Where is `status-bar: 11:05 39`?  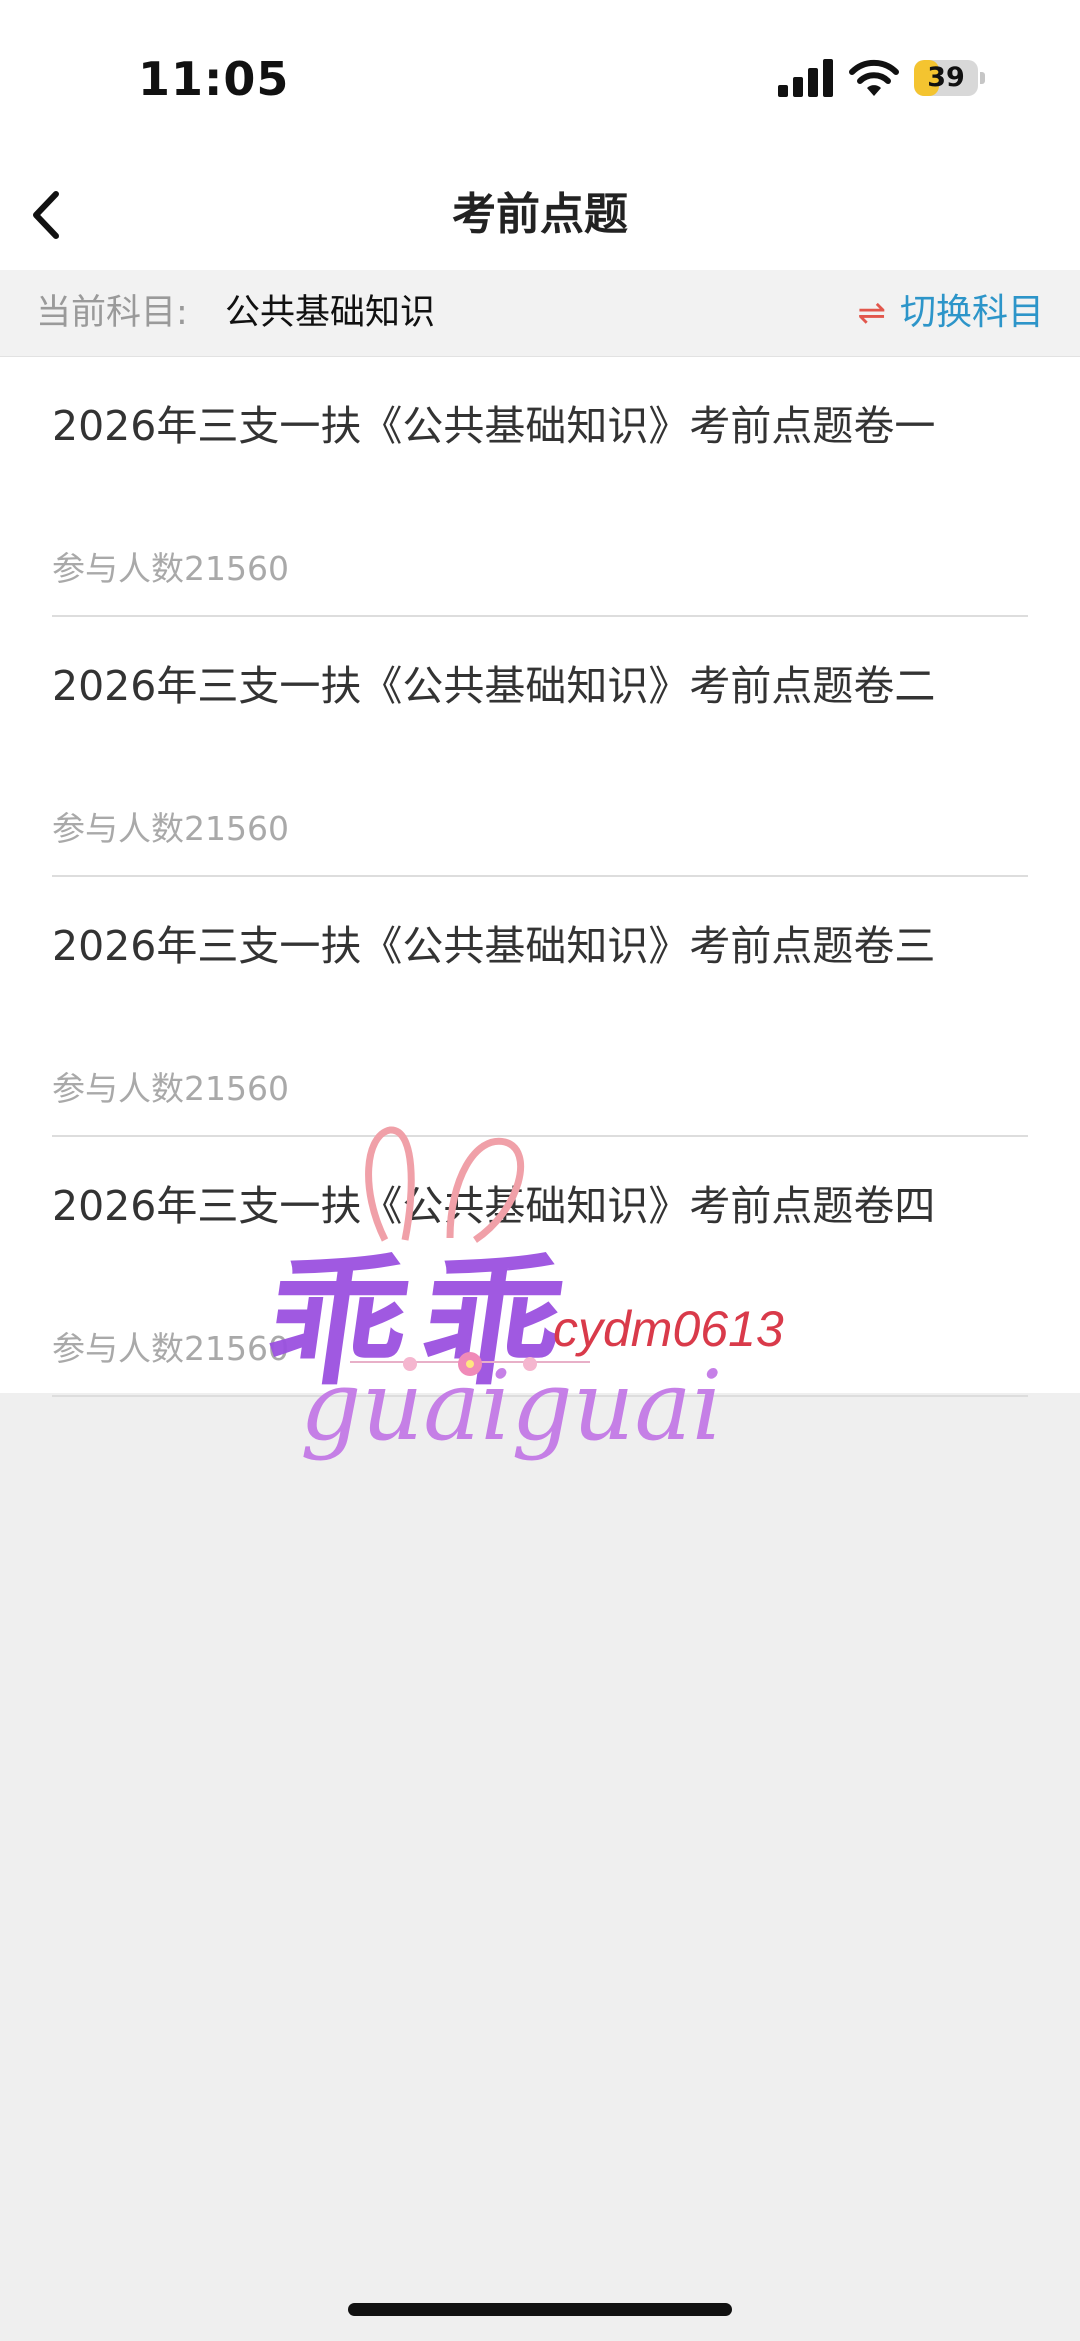
status-bar: 11:05 39 is located at coordinates (540, 80).